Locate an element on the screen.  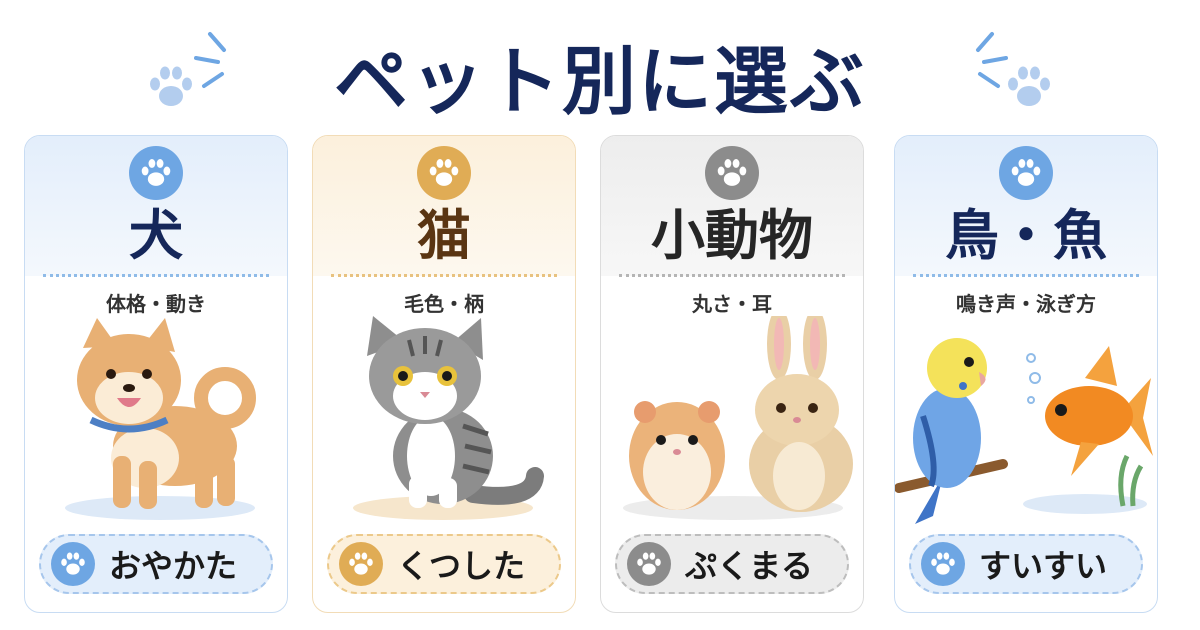
name-pill: ぷくまる is located at coordinates (732, 564).